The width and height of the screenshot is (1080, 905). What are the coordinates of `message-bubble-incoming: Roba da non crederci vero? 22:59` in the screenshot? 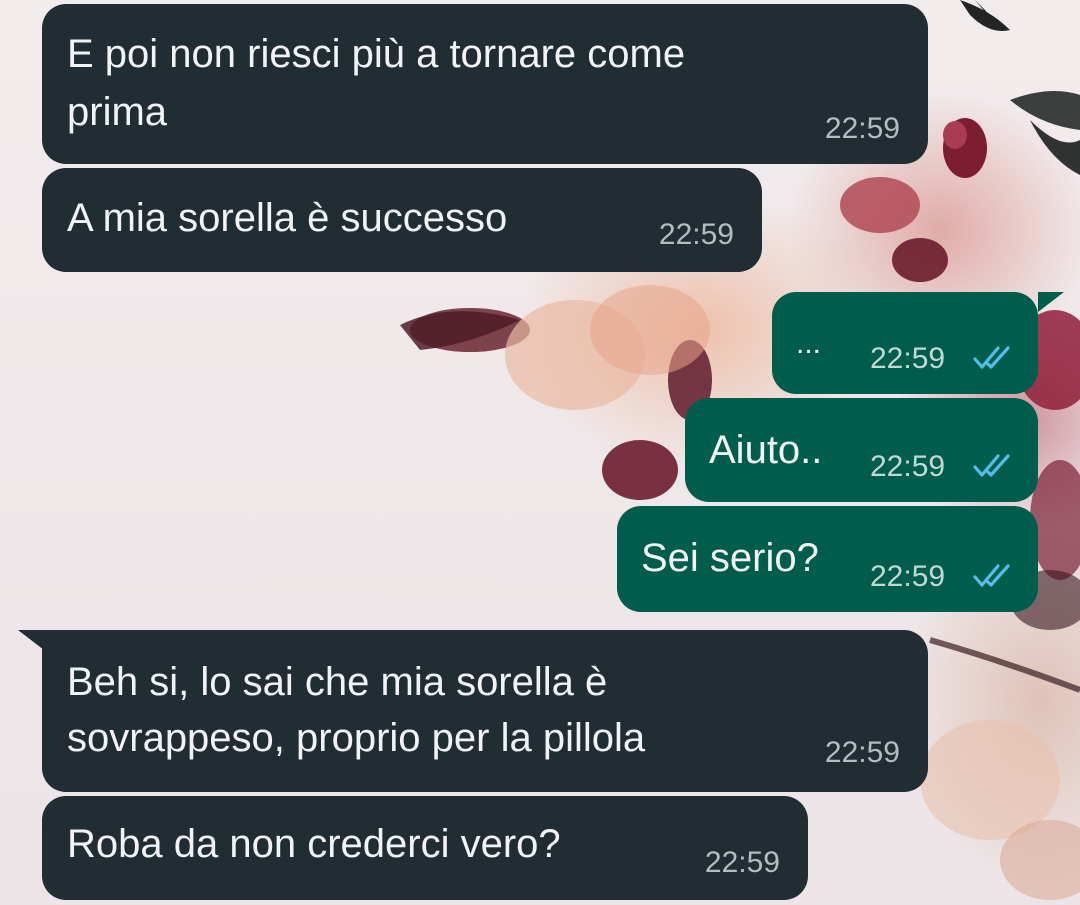 It's located at (425, 848).